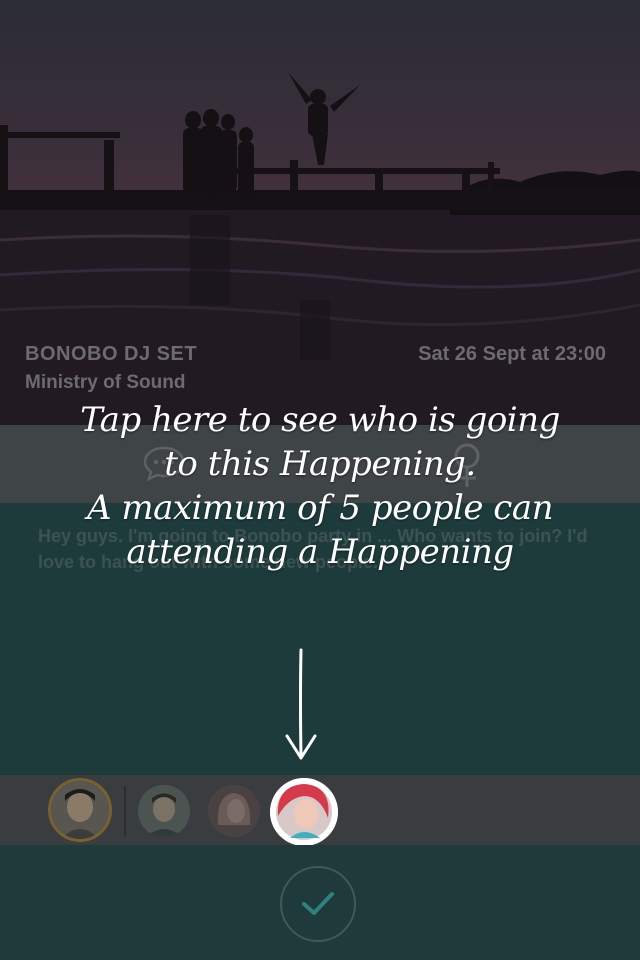  Describe the element at coordinates (111, 354) in the screenshot. I see `event-title: BONOBO DJ SET` at that location.